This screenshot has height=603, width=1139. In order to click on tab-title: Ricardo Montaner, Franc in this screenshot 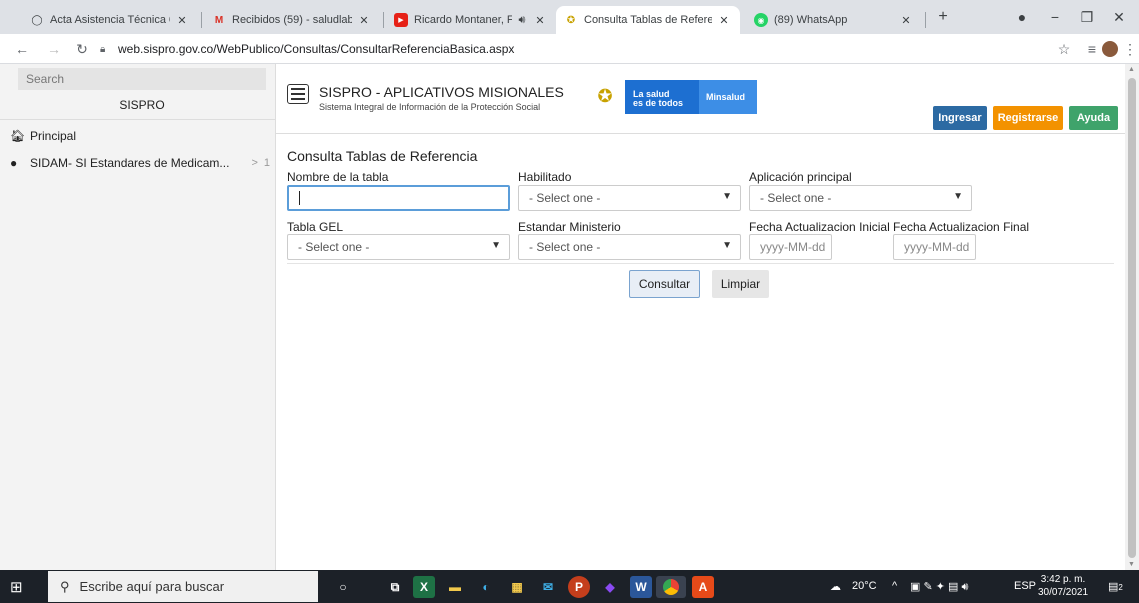, I will do `click(463, 20)`.